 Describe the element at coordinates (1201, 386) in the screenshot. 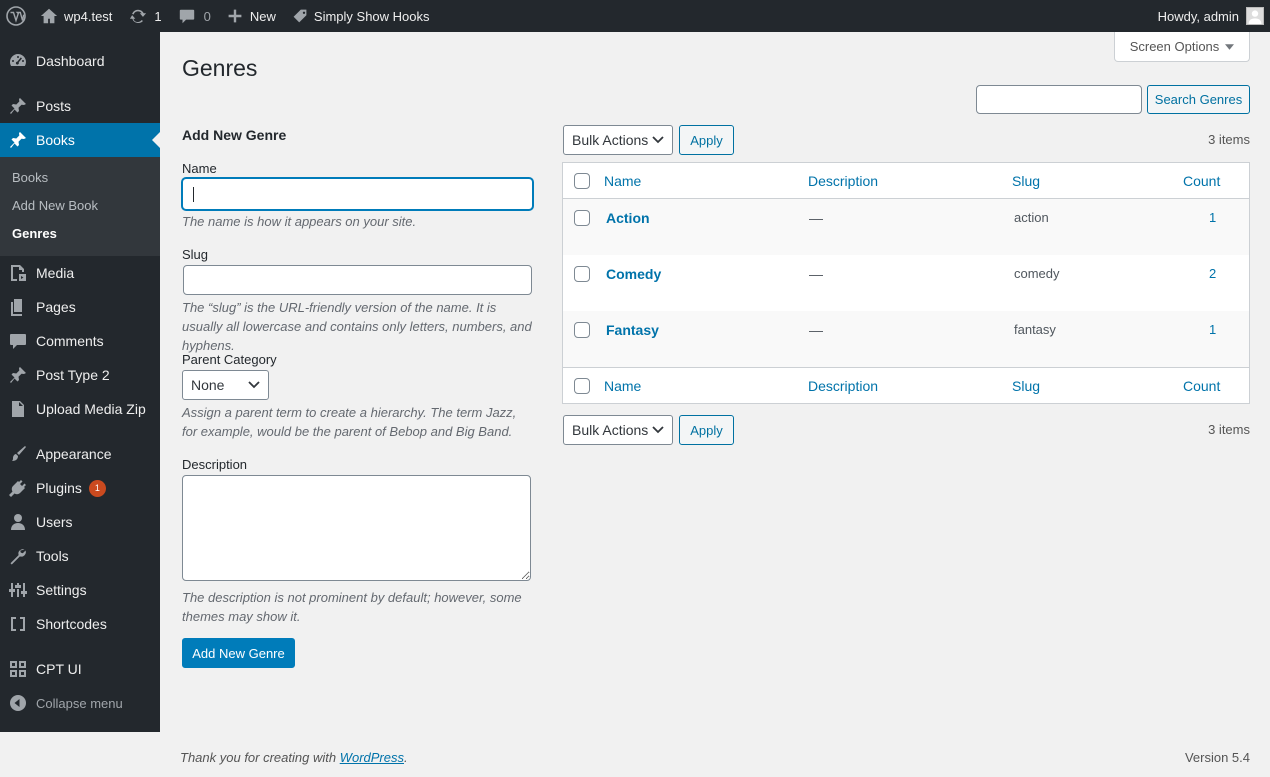

I see `column-footer-count: Count` at that location.